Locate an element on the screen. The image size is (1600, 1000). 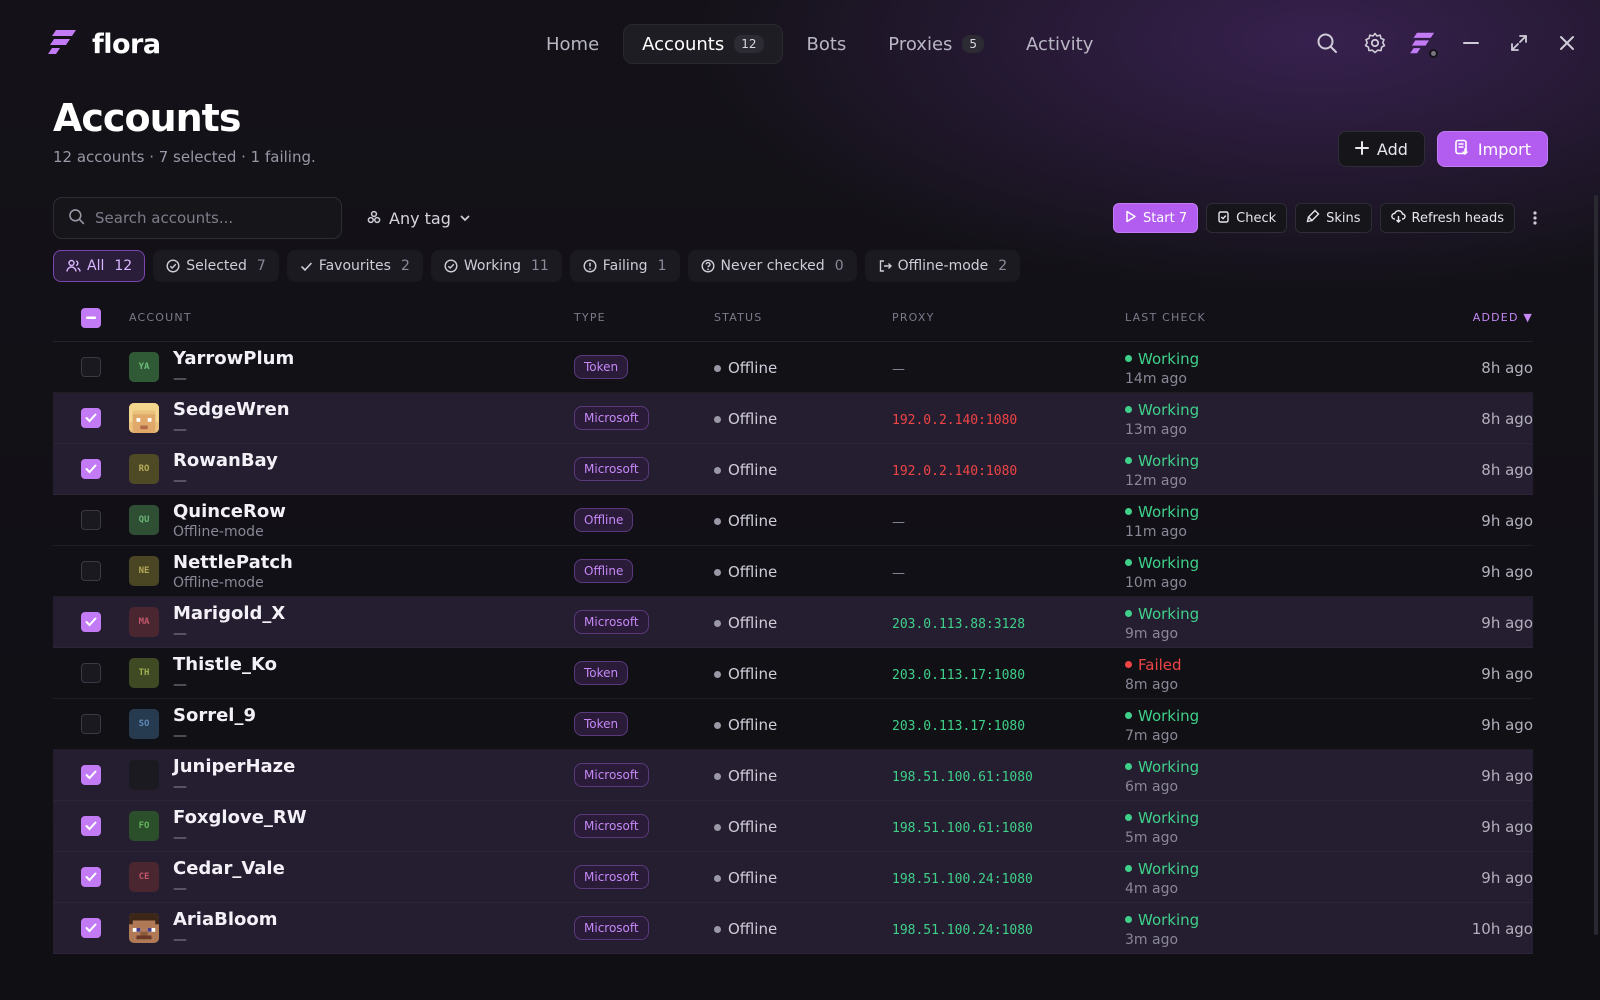
tab-proxies: Proxies 5 is located at coordinates (936, 44).